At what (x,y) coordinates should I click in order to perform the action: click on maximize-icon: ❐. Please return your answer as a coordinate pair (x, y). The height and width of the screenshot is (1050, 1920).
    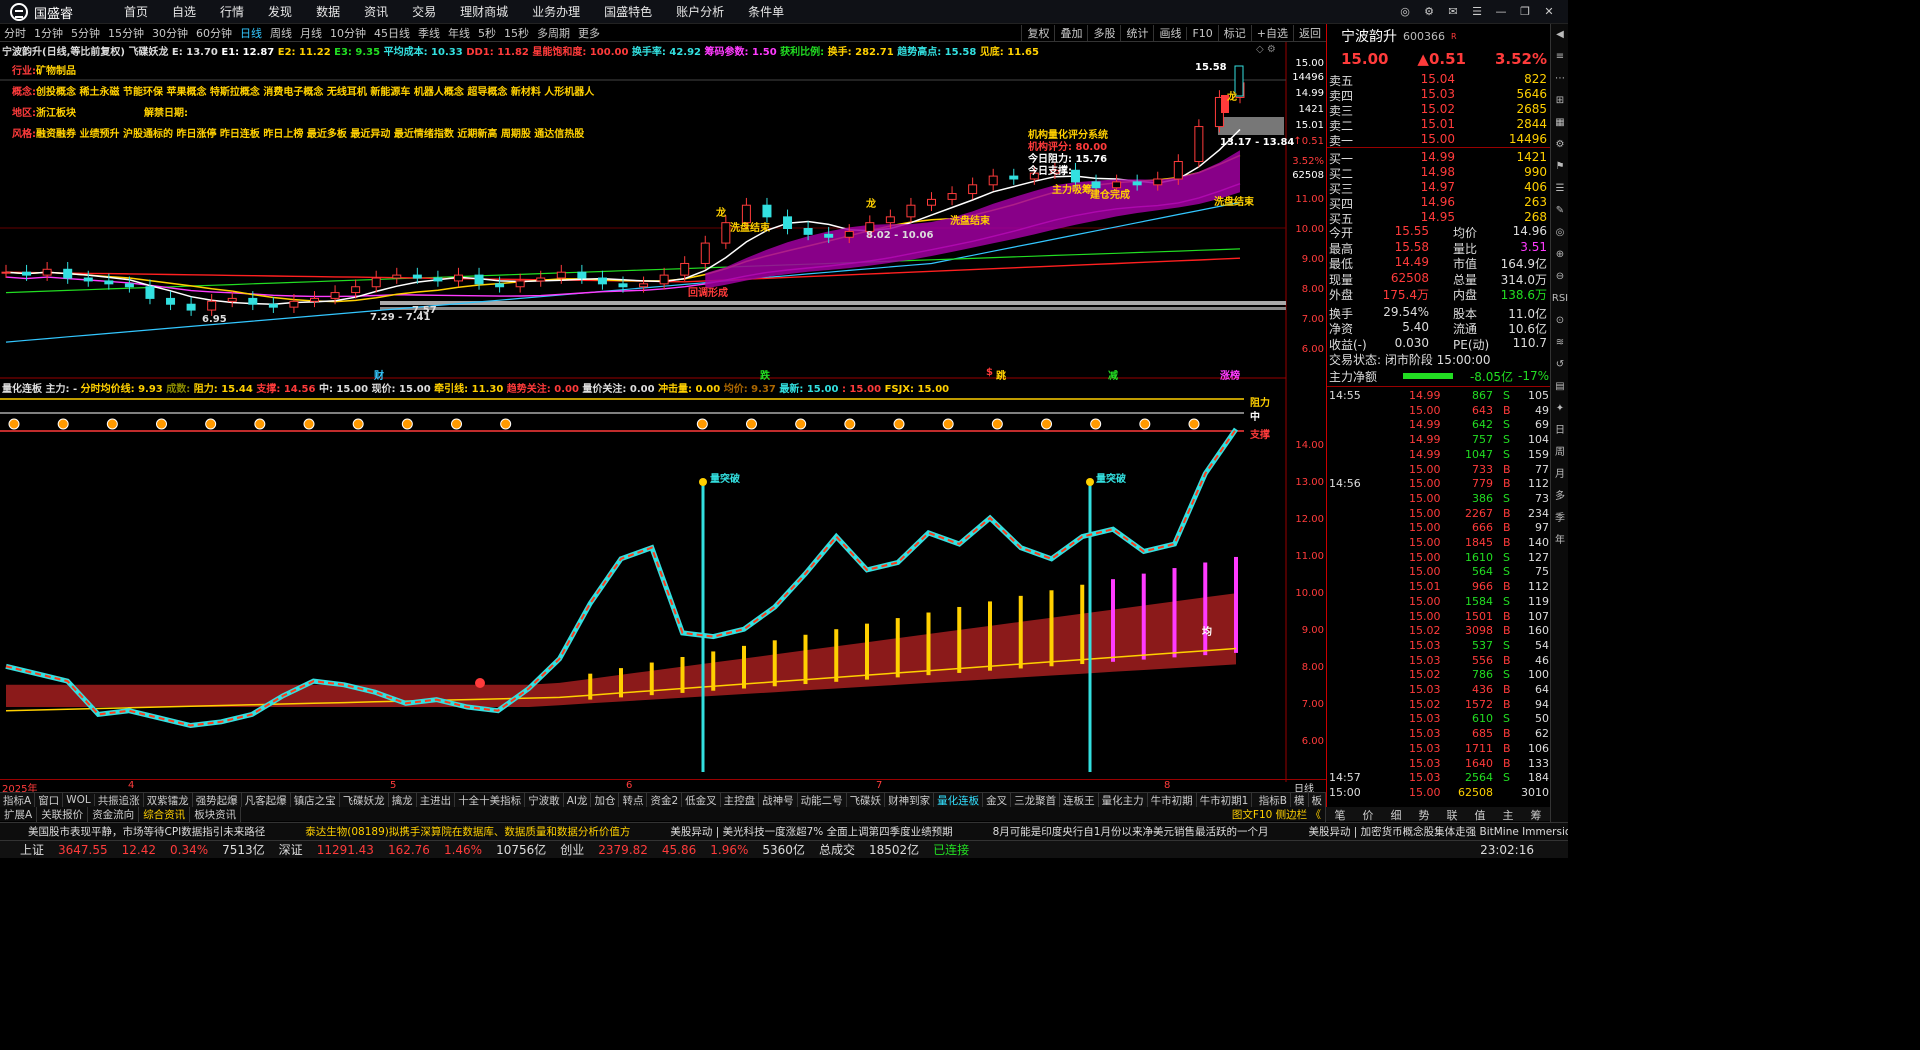
    Looking at the image, I should click on (1525, 12).